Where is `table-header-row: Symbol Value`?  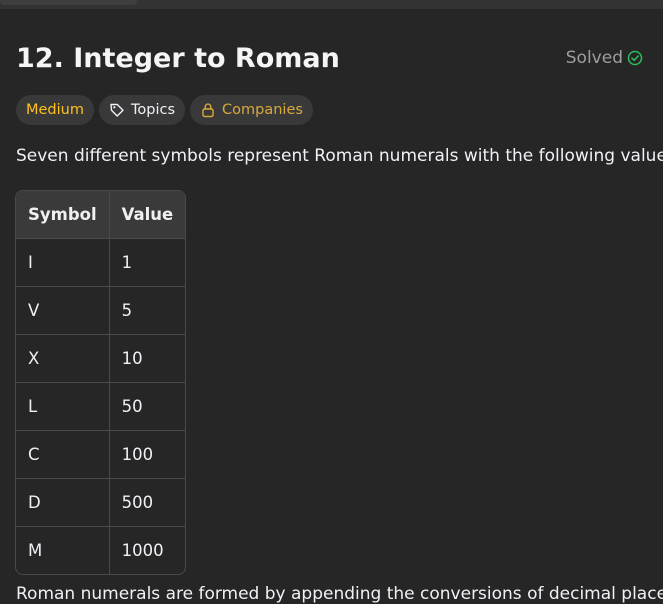
table-header-row: Symbol Value is located at coordinates (101, 215).